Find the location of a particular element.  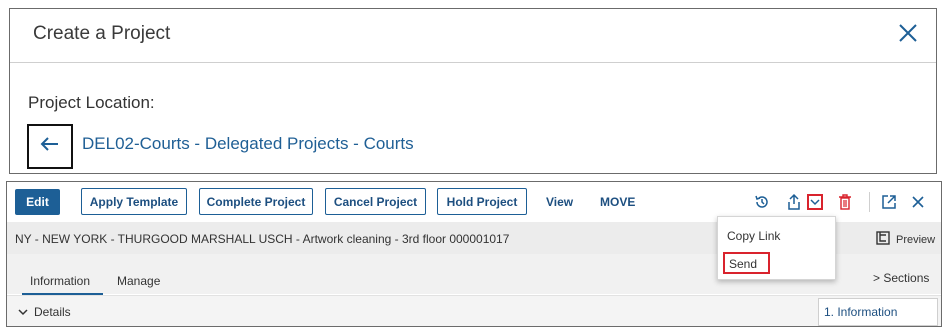

tab-manage: Manage is located at coordinates (138, 281).